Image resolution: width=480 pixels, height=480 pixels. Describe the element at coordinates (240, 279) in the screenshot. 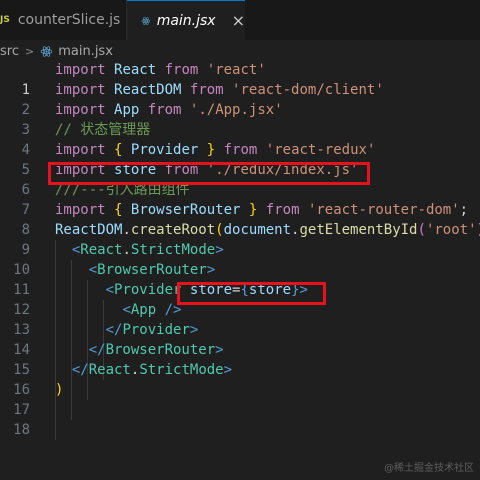

I see `code-line: 11 <BrowserRouter>` at that location.